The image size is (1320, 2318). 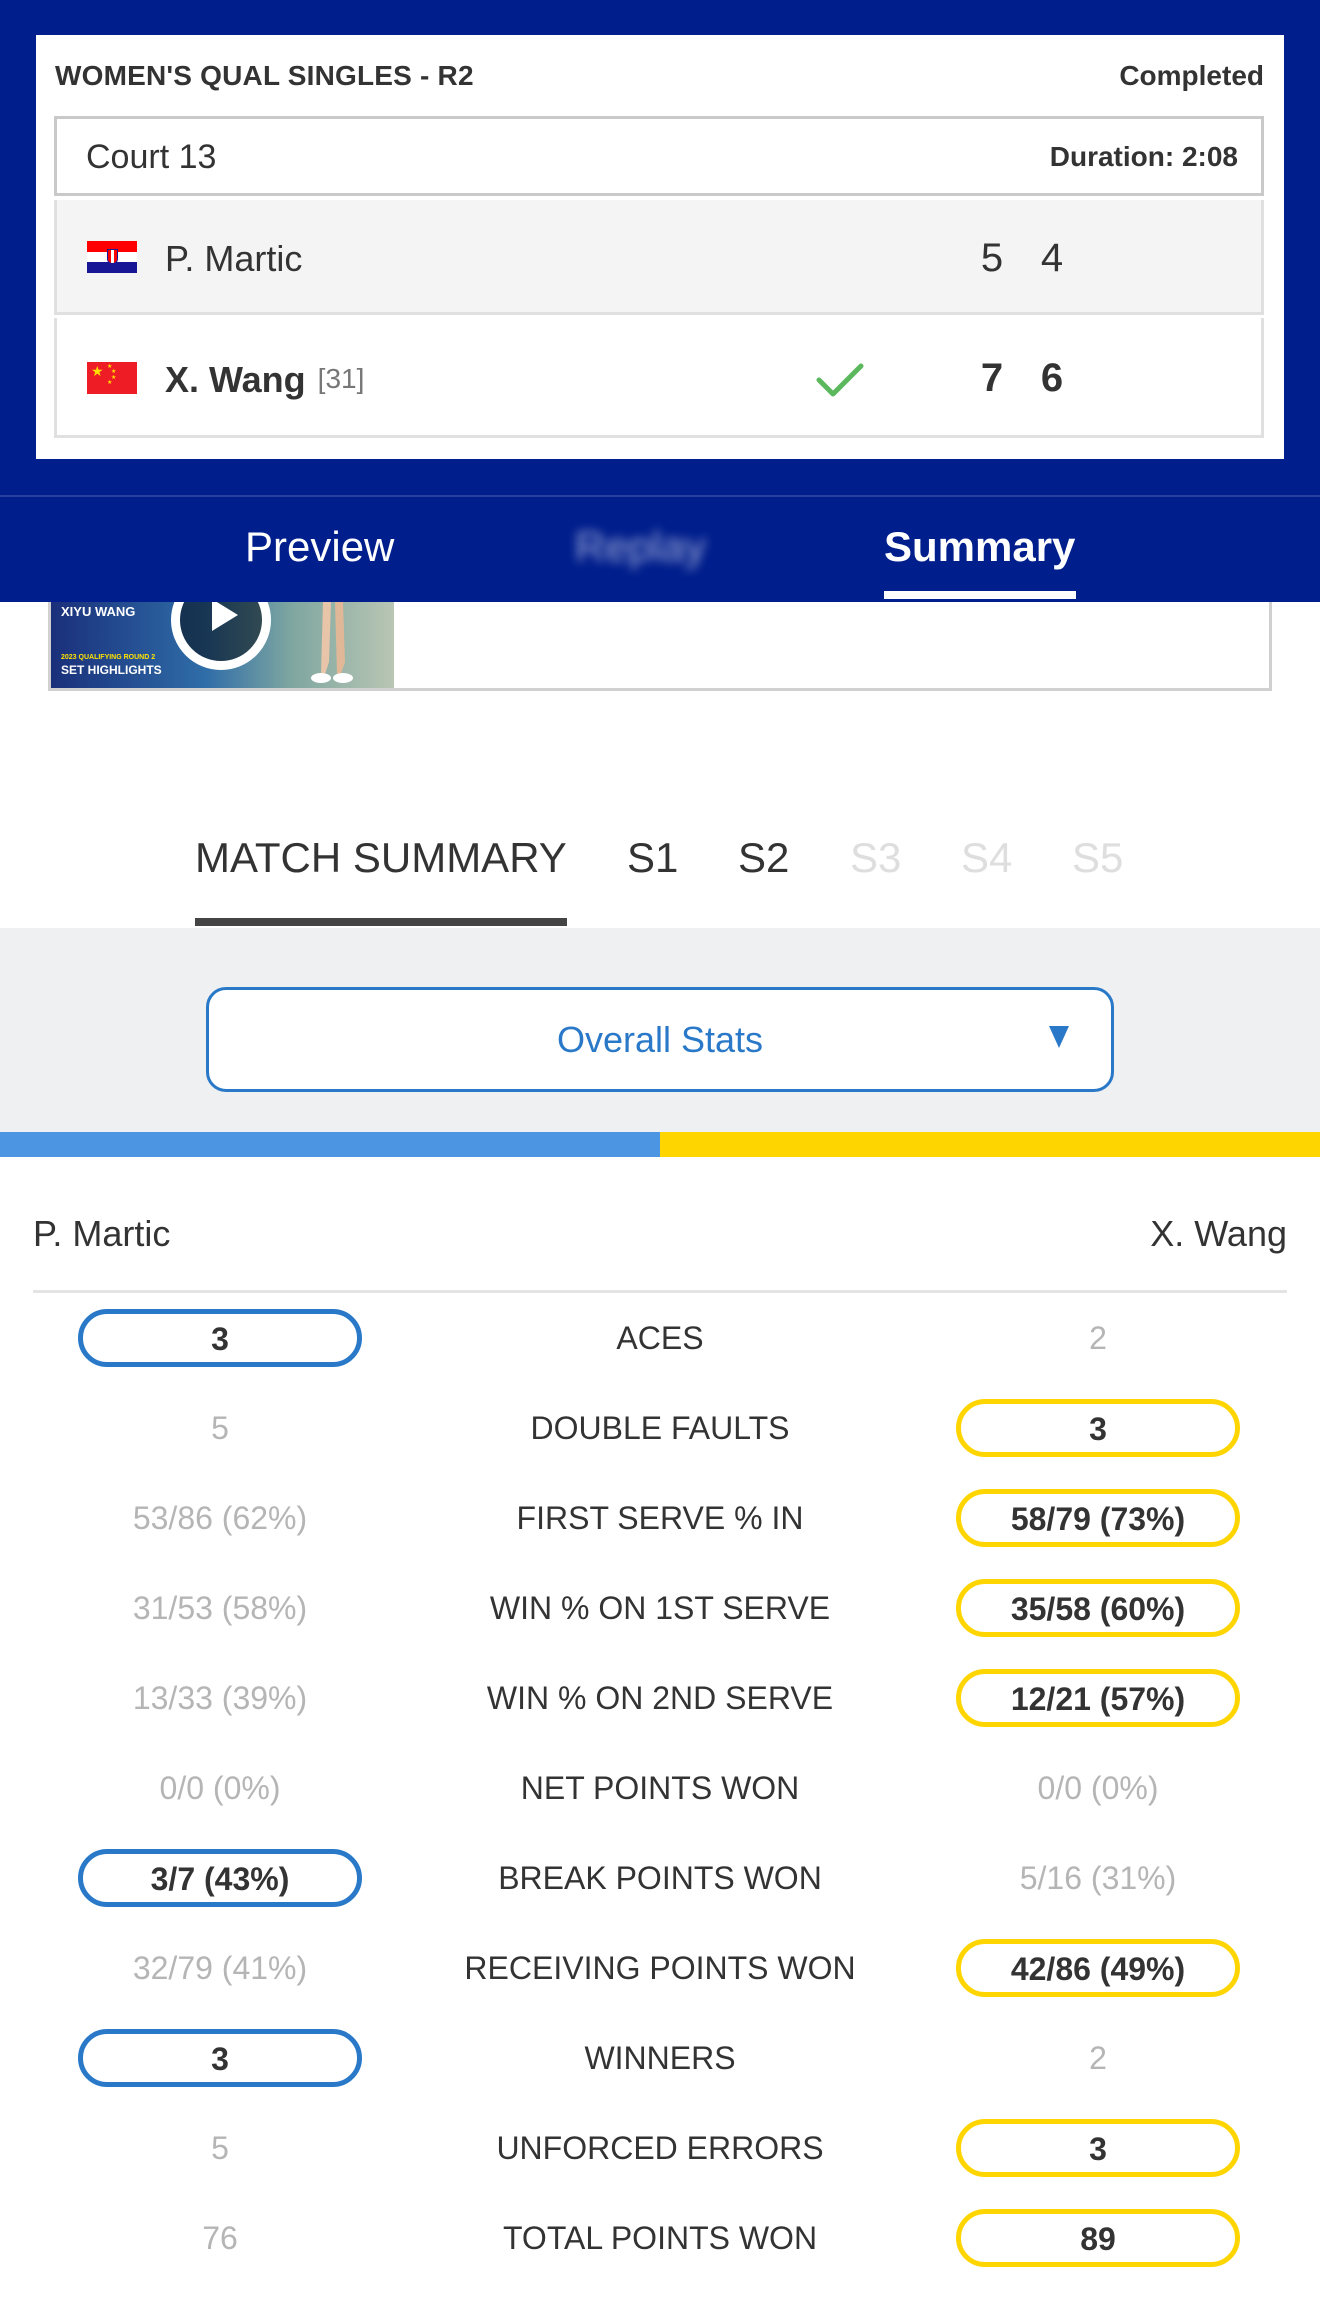 I want to click on stats-filter-dropdown: Overall Stats, so click(x=660, y=1039).